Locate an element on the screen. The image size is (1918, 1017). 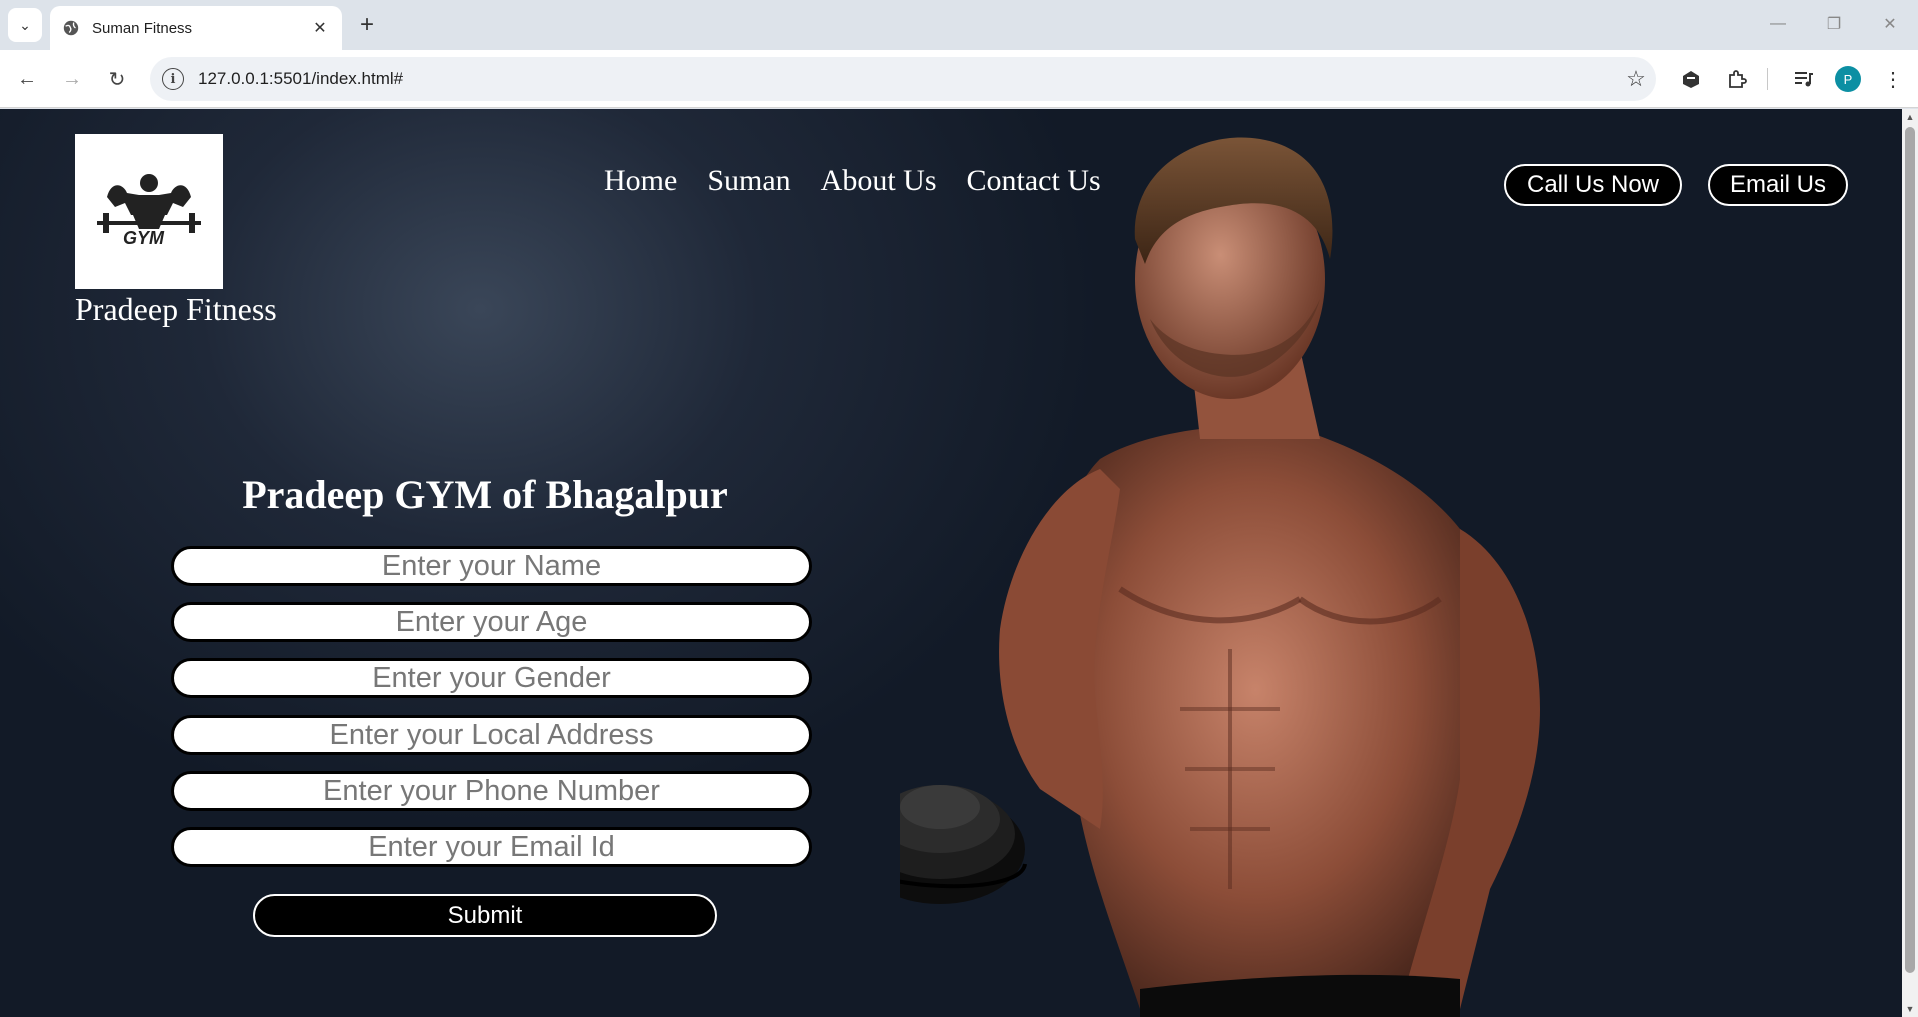
nav-contact-us: Contact Us is located at coordinates (1034, 181).